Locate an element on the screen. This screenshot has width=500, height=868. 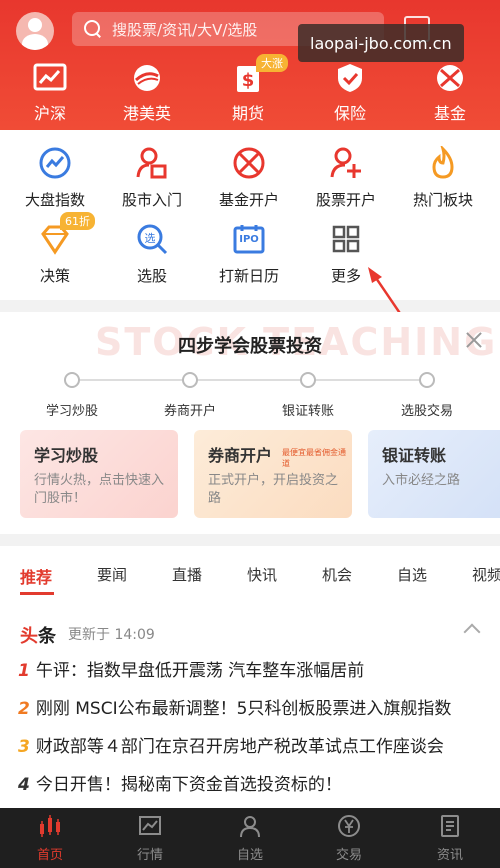
shortcut-hot-sectors: 热门板块 is located at coordinates (443, 176).